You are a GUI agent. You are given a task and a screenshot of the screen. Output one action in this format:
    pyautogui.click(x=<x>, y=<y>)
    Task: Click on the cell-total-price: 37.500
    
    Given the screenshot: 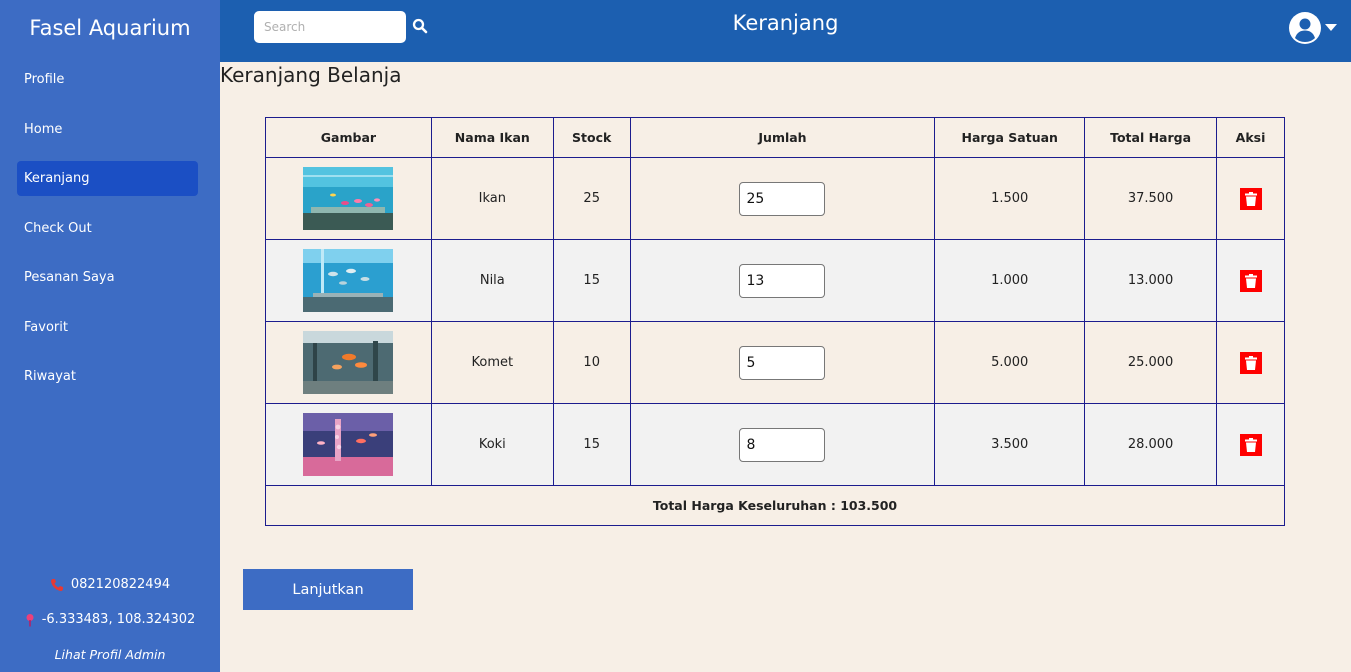 What is the action you would take?
    pyautogui.click(x=1150, y=198)
    